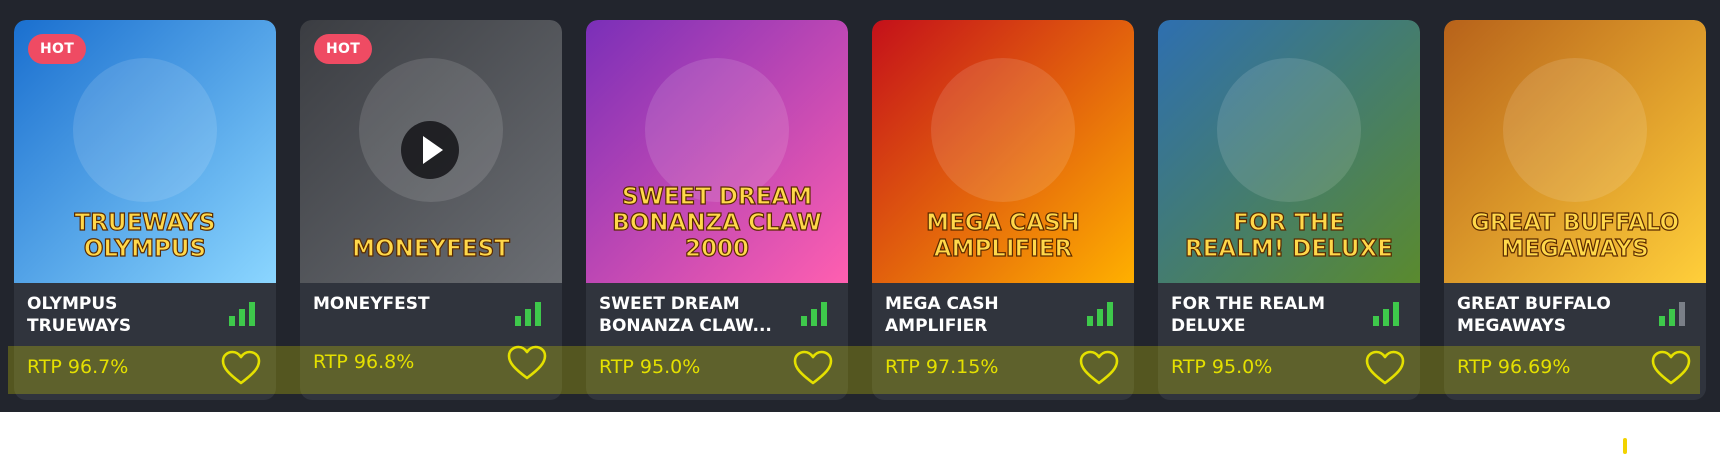  I want to click on artwork-logo-text: REALM! DELUXE, so click(1289, 249).